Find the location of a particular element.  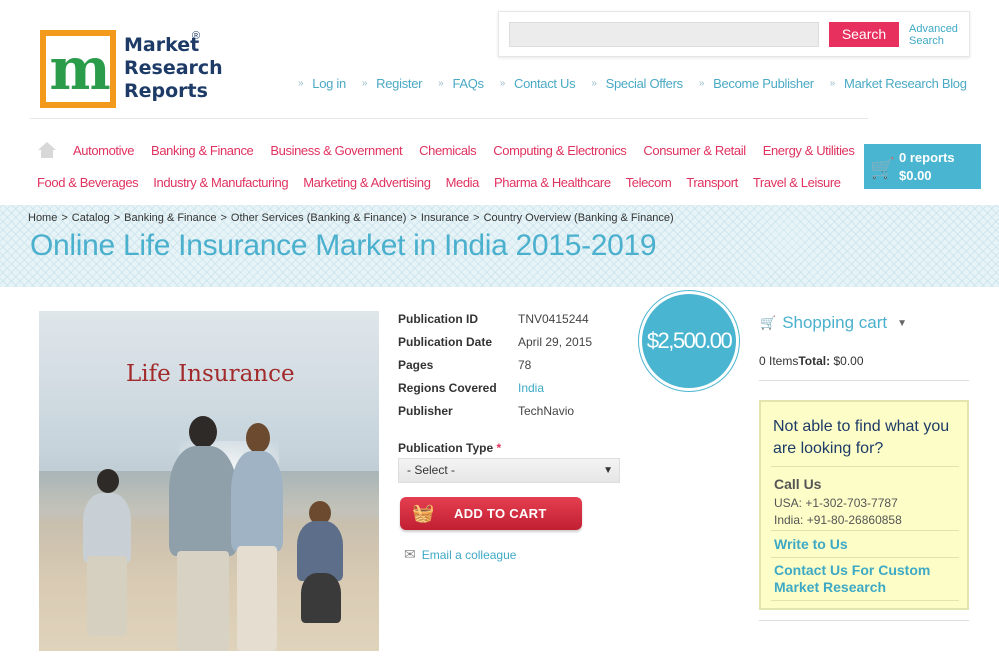

figure-father-head is located at coordinates (203, 432).